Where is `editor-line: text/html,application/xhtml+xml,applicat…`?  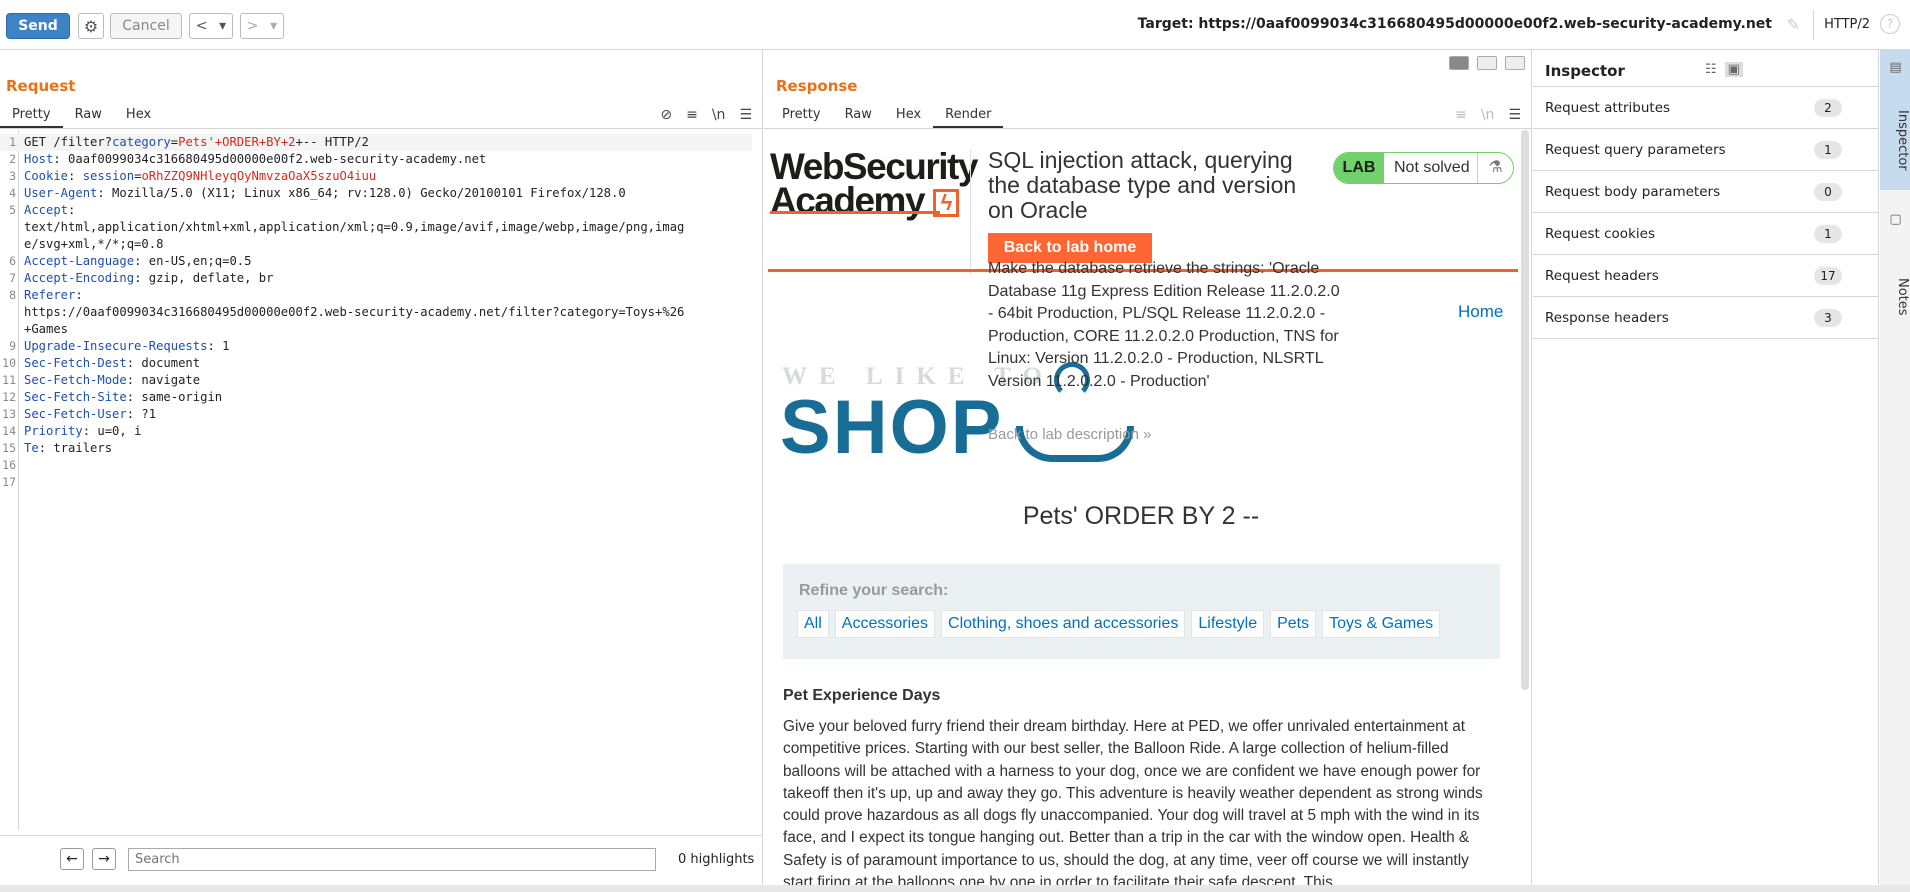
editor-line: text/html,application/xhtml+xml,applicat… is located at coordinates (376, 227).